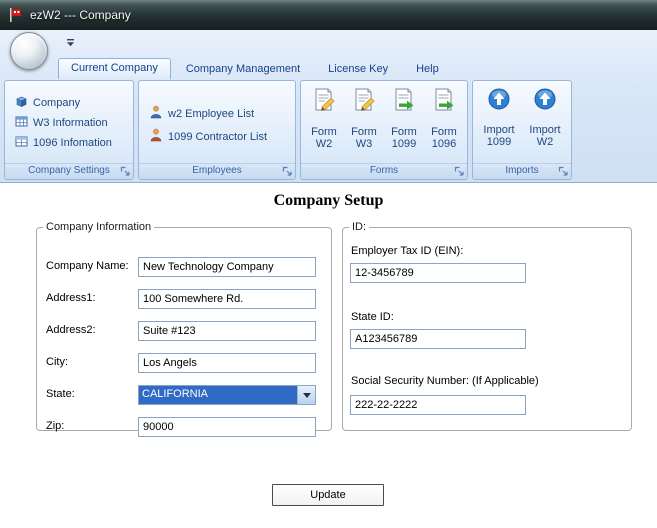  Describe the element at coordinates (444, 117) in the screenshot. I see `form-1096-button: Form 1096` at that location.